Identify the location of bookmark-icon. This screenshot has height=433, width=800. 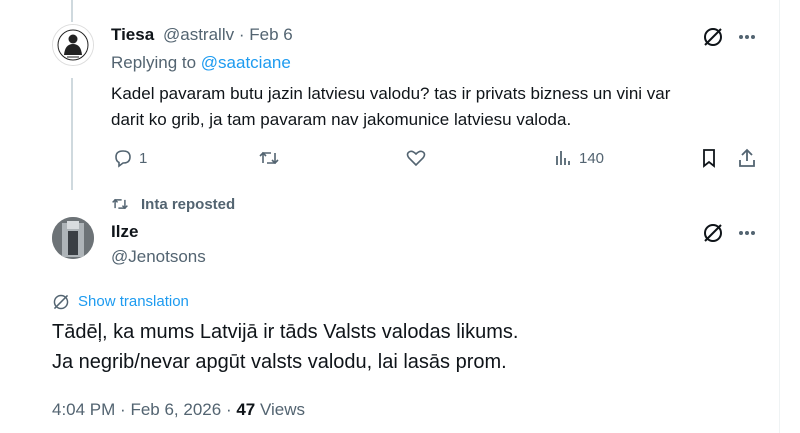
(709, 158).